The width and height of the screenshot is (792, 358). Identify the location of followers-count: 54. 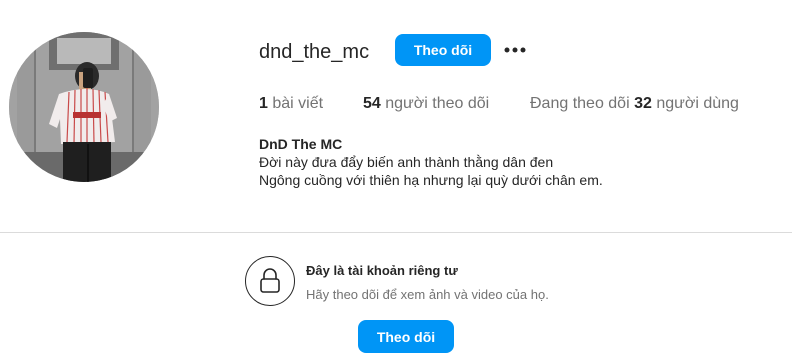
(372, 103).